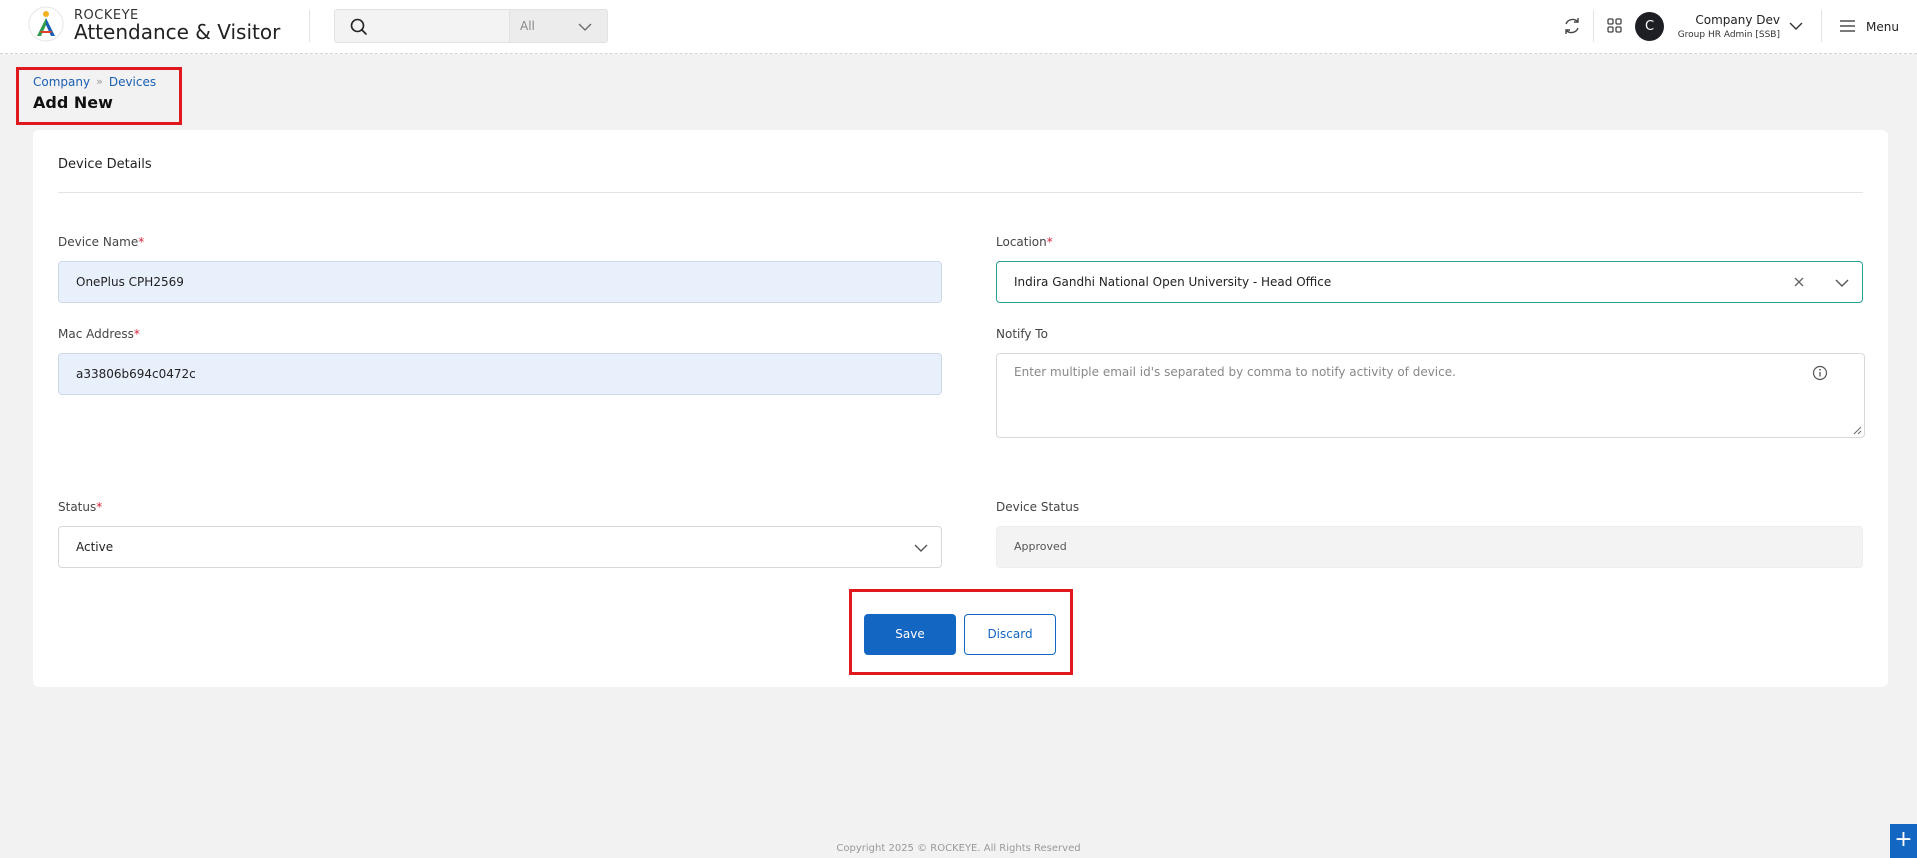 This screenshot has height=858, width=1917. I want to click on mac-address-field: a33806b694c0472c, so click(500, 374).